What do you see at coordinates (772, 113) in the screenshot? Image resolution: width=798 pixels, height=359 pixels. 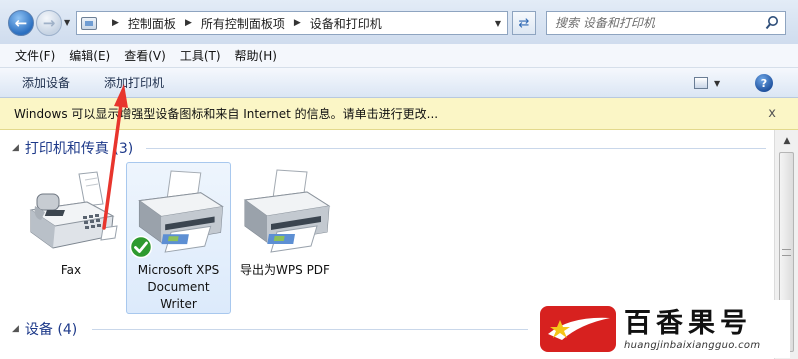 I see `close-icon: x` at bounding box center [772, 113].